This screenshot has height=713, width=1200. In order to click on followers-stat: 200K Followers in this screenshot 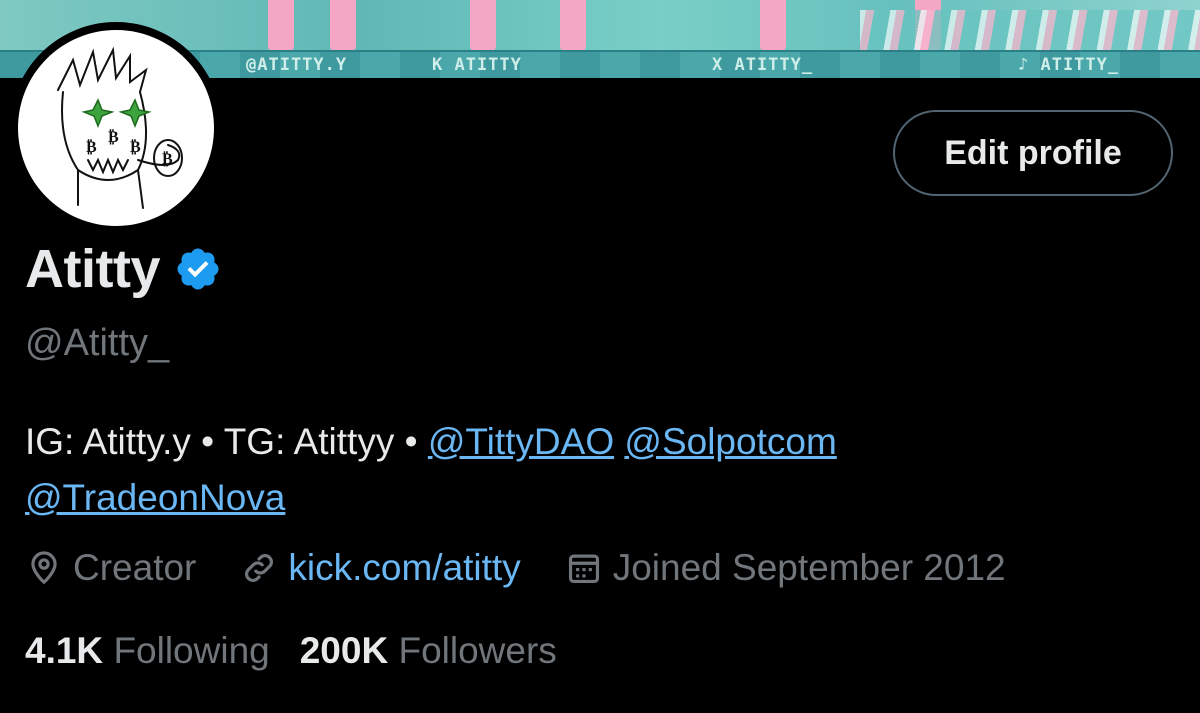, I will do `click(428, 651)`.